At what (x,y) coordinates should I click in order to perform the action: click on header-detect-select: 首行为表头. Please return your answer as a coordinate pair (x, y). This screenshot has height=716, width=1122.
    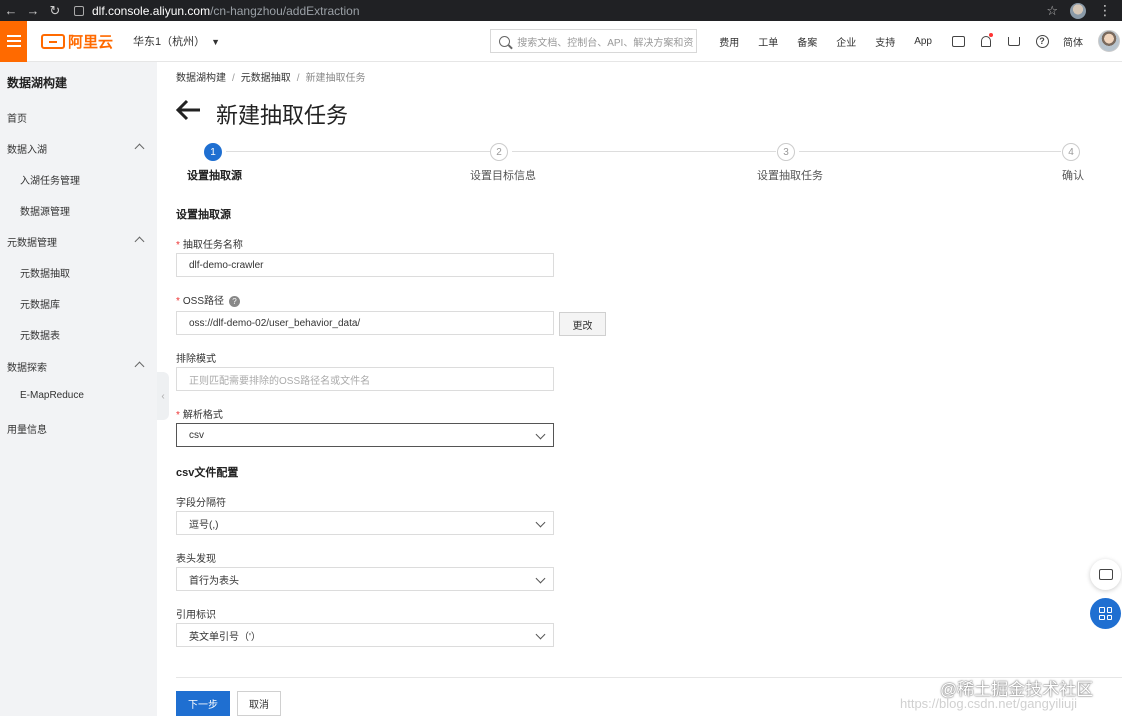
    Looking at the image, I should click on (365, 579).